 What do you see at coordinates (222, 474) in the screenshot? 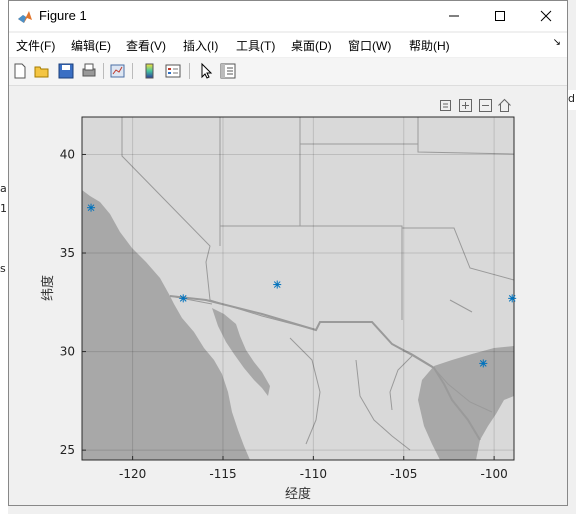
I see `x-tick-label: -115` at bounding box center [222, 474].